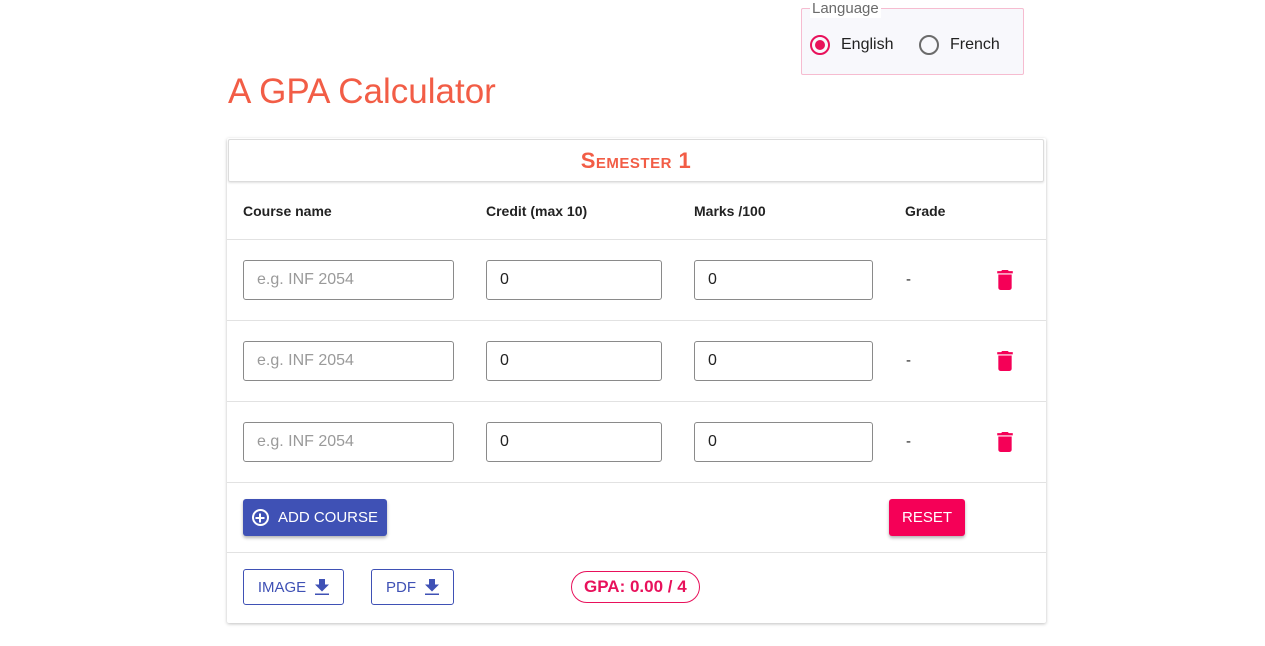 The width and height of the screenshot is (1265, 646). I want to click on export-image-label: IMAGE, so click(282, 587).